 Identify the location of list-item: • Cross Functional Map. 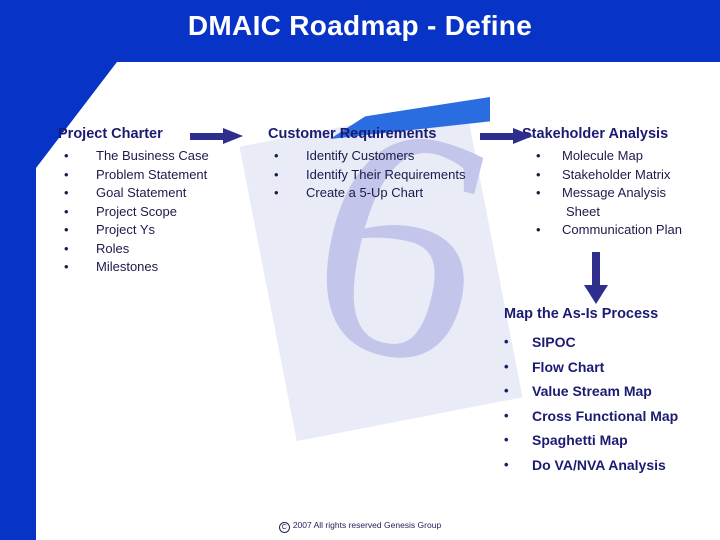
(608, 416).